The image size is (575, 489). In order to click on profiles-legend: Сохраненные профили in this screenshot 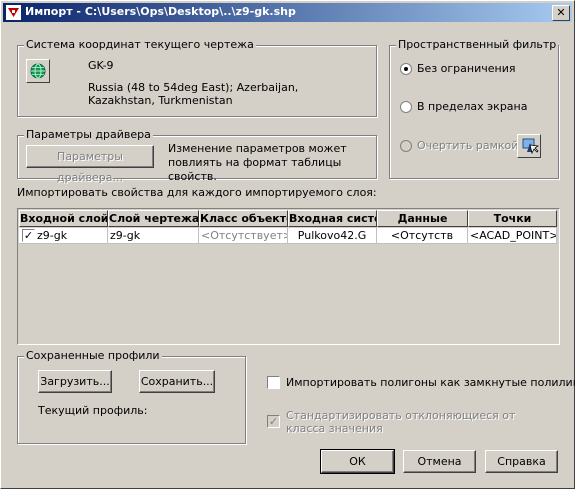, I will do `click(93, 355)`.